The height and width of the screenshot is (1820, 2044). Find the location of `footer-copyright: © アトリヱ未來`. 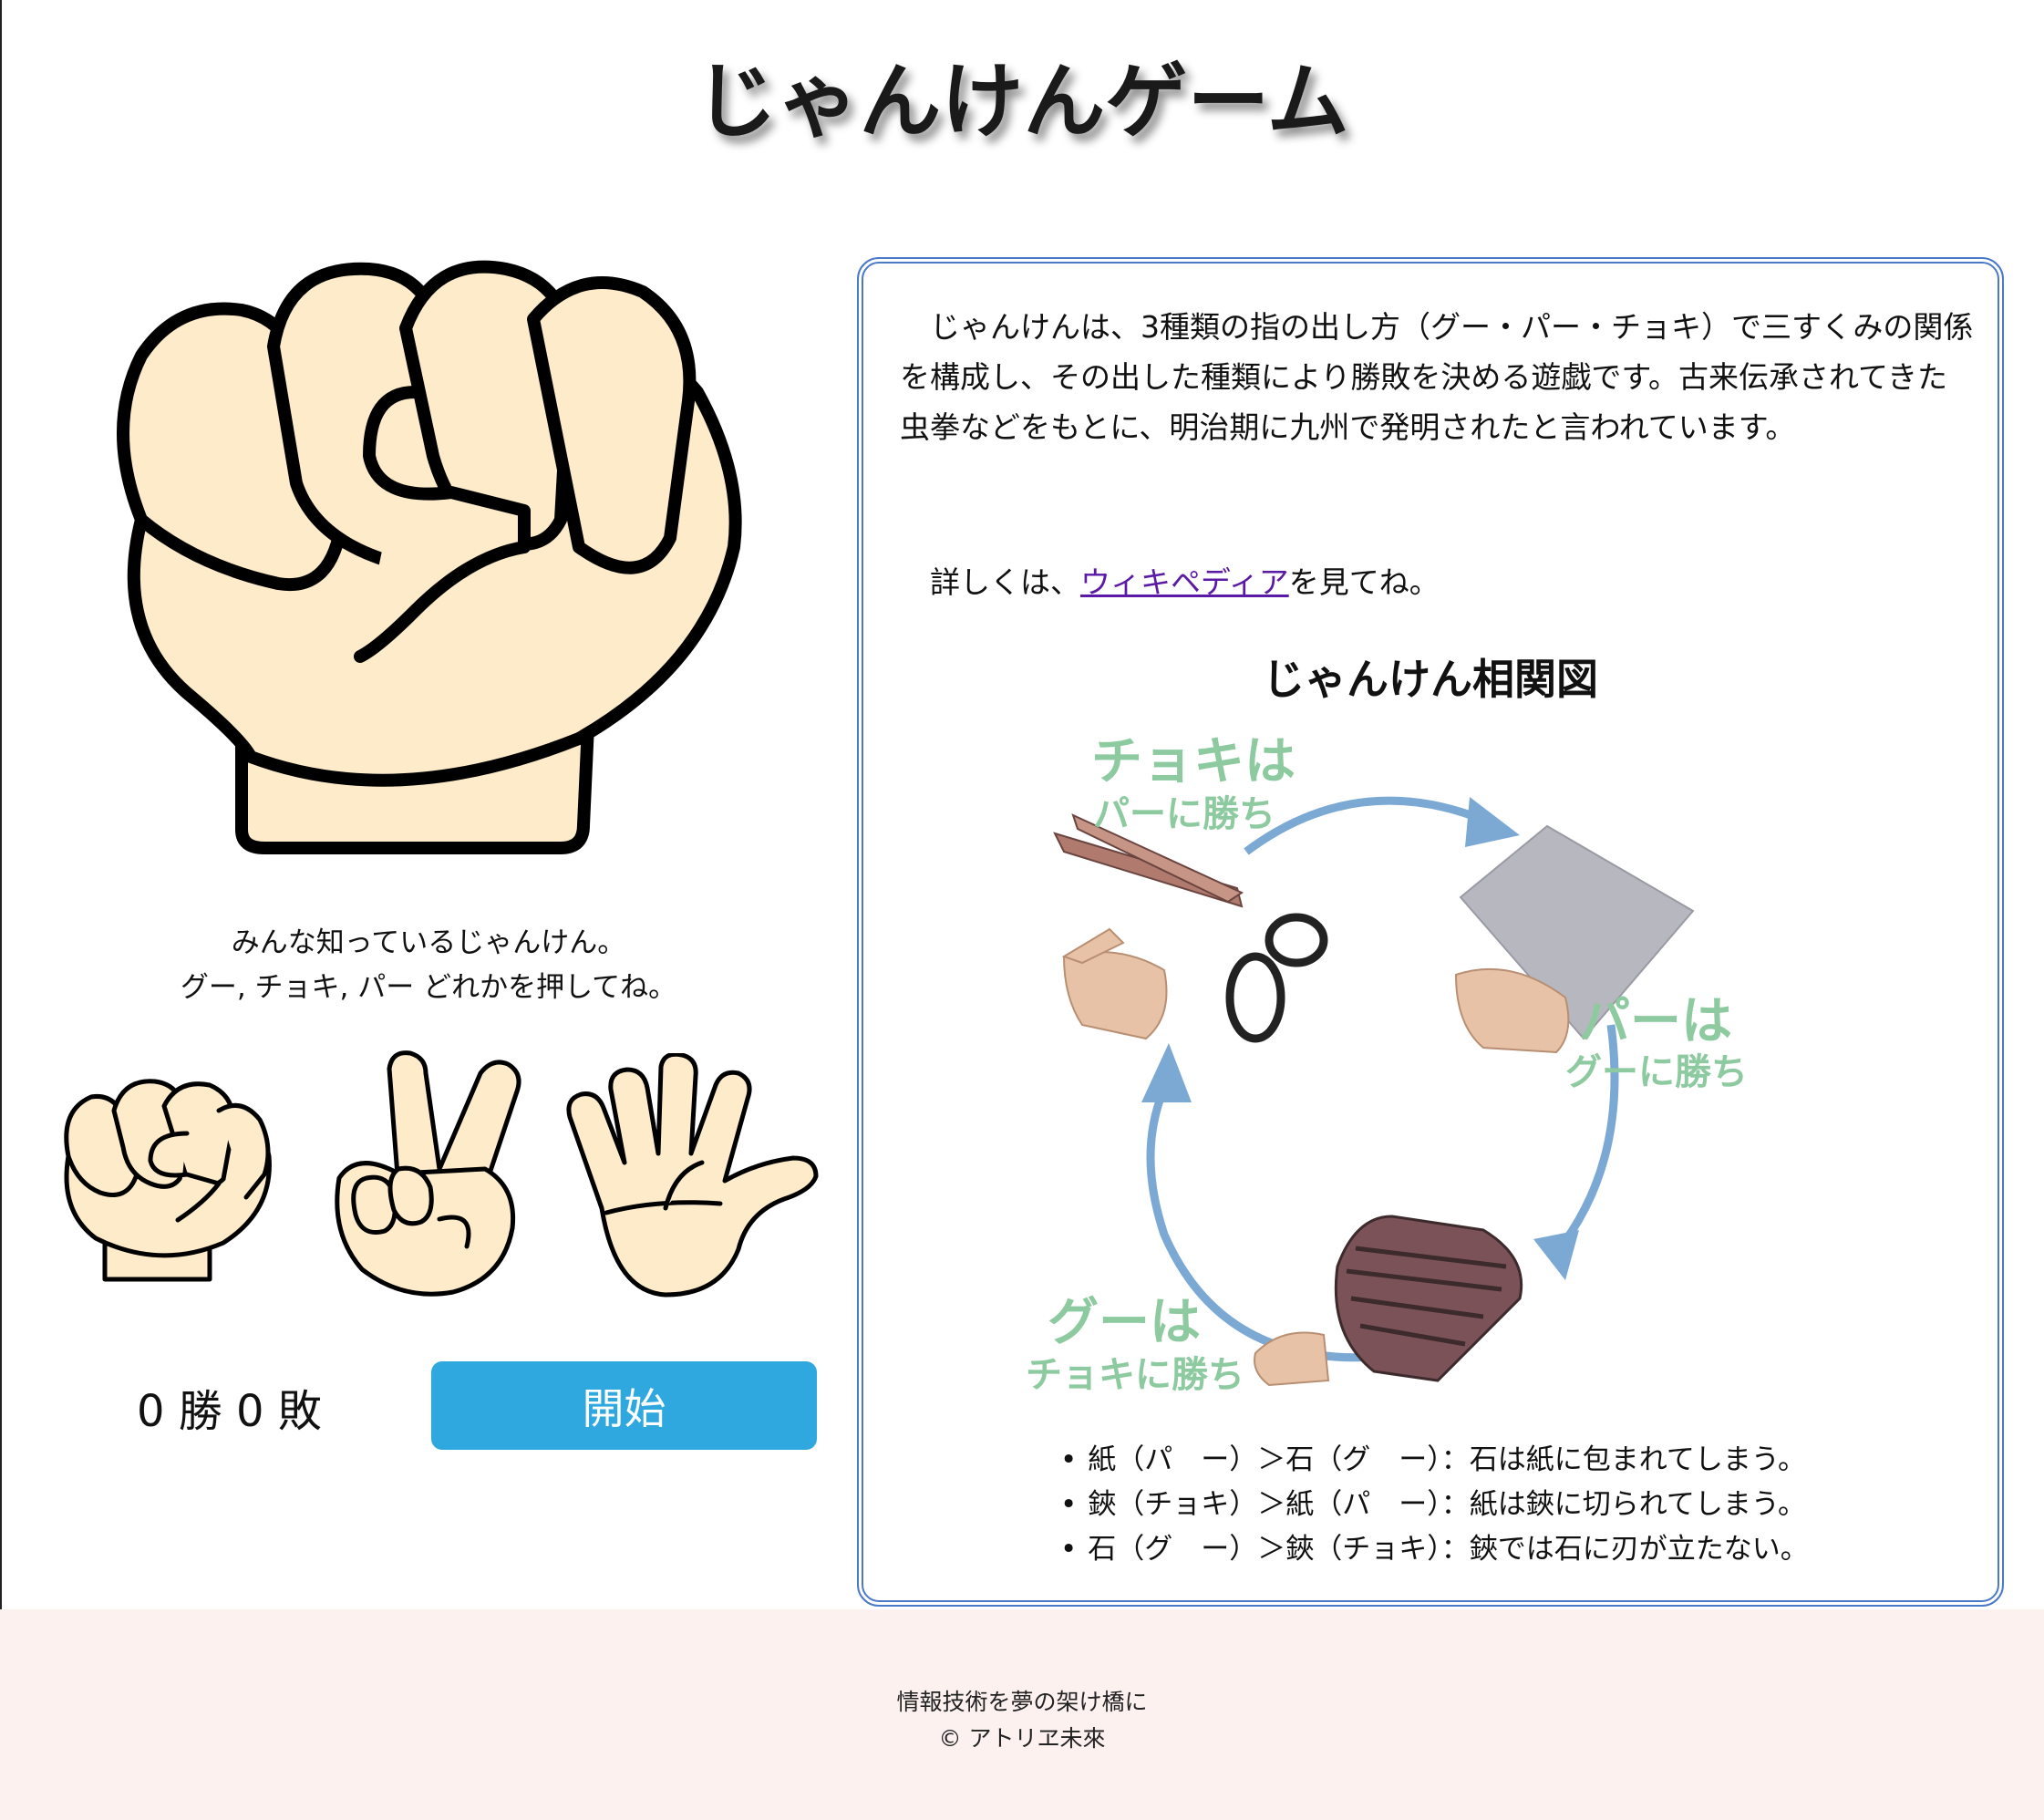

footer-copyright: © アトリヱ未來 is located at coordinates (1022, 1739).